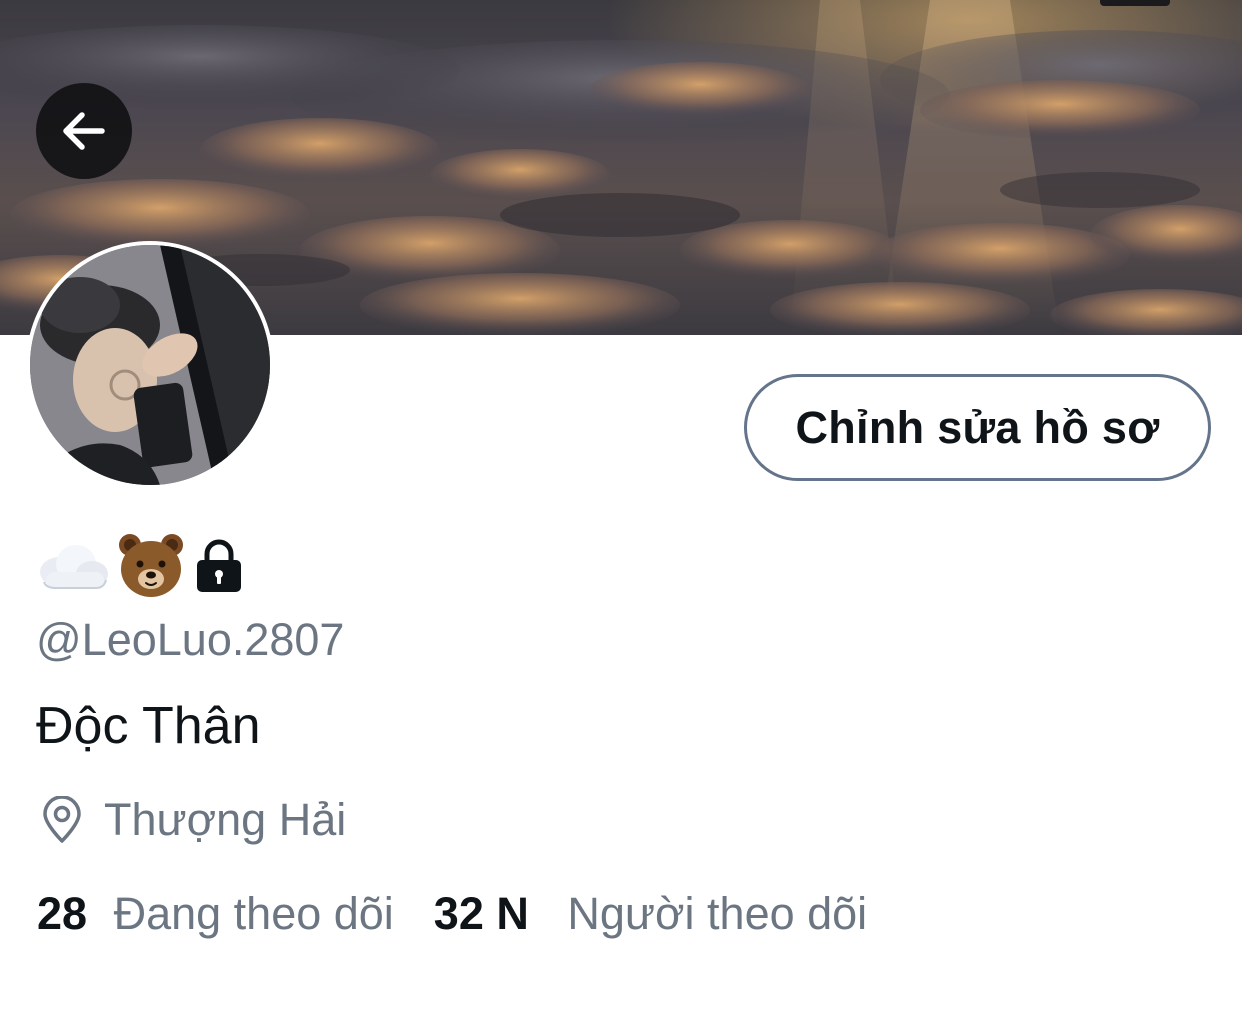 This screenshot has width=1242, height=1016. I want to click on display-name, so click(141, 566).